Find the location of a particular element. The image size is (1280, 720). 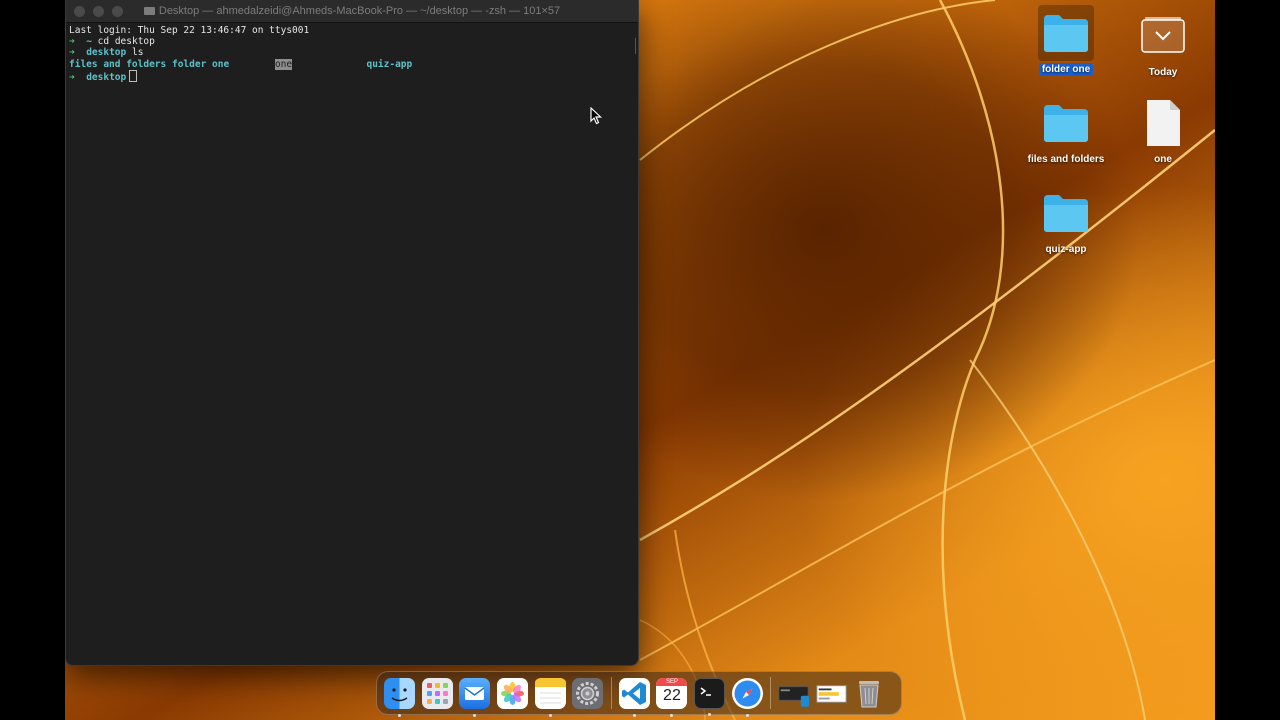

trash-icon is located at coordinates (868, 693).